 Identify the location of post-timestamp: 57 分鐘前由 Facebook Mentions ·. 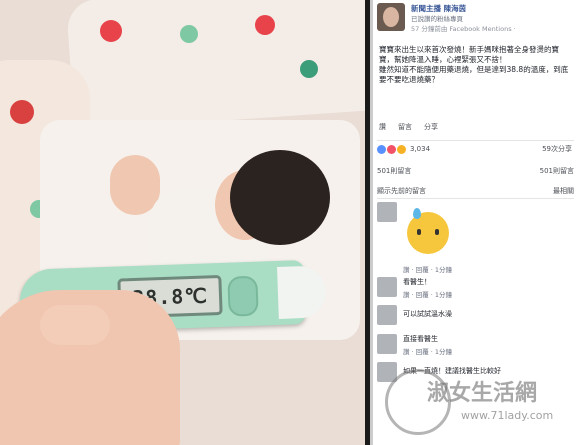
(463, 28).